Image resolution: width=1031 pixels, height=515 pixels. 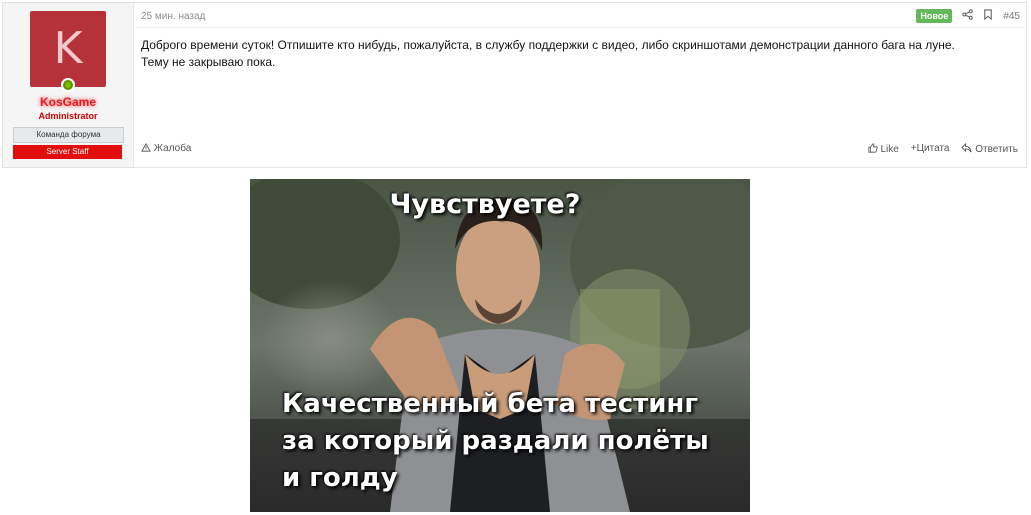 What do you see at coordinates (966, 147) in the screenshot?
I see `reply-icon` at bounding box center [966, 147].